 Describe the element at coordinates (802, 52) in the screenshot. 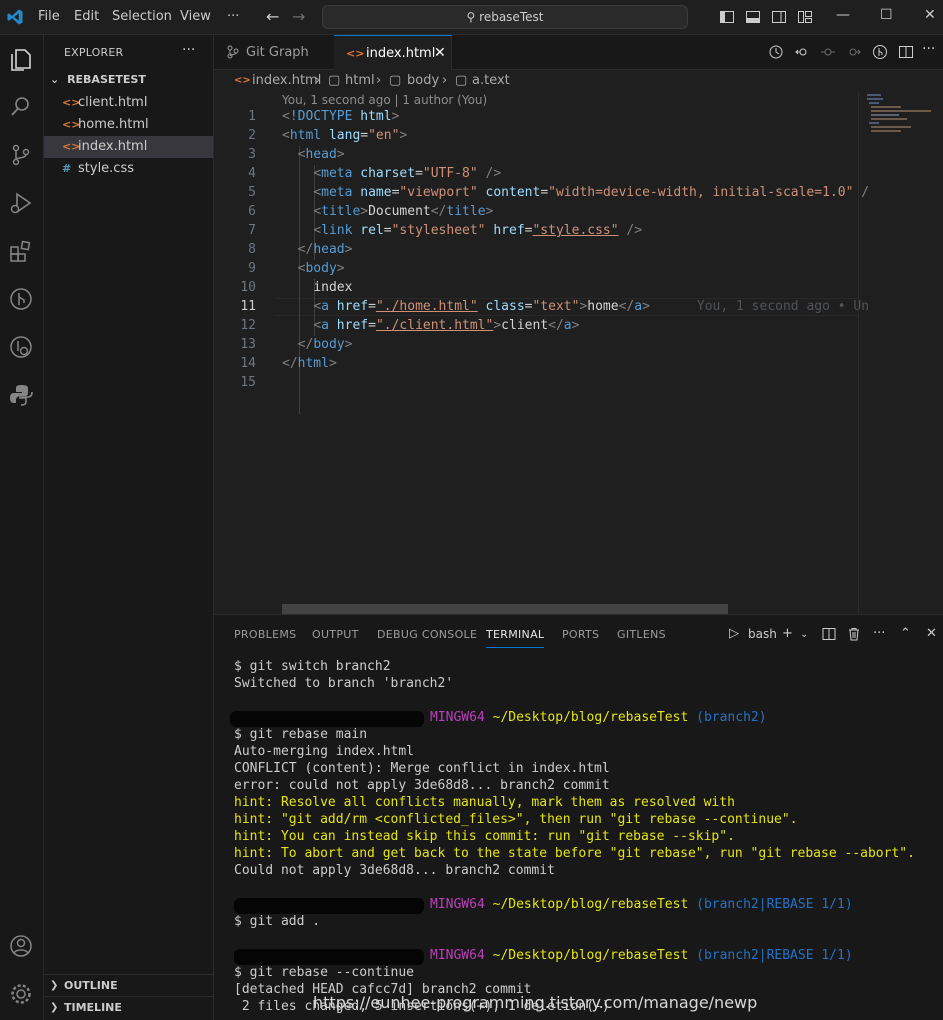

I see `open-changes-icon` at that location.